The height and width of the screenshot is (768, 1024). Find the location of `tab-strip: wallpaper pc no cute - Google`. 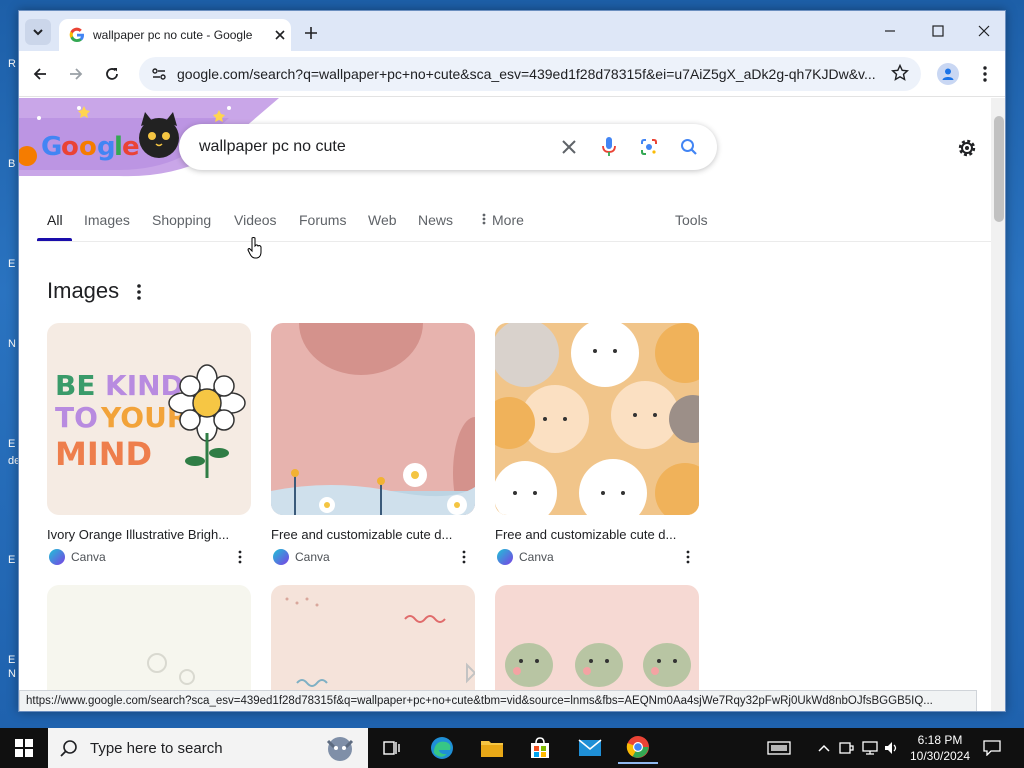

tab-strip: wallpaper pc no cute - Google is located at coordinates (512, 31).